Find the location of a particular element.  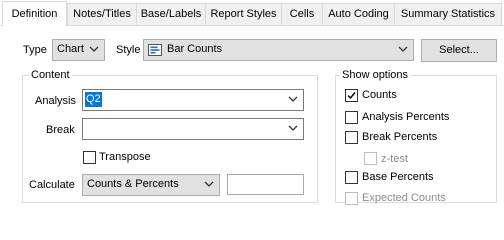

break-percents-label: Break Percents is located at coordinates (400, 137).